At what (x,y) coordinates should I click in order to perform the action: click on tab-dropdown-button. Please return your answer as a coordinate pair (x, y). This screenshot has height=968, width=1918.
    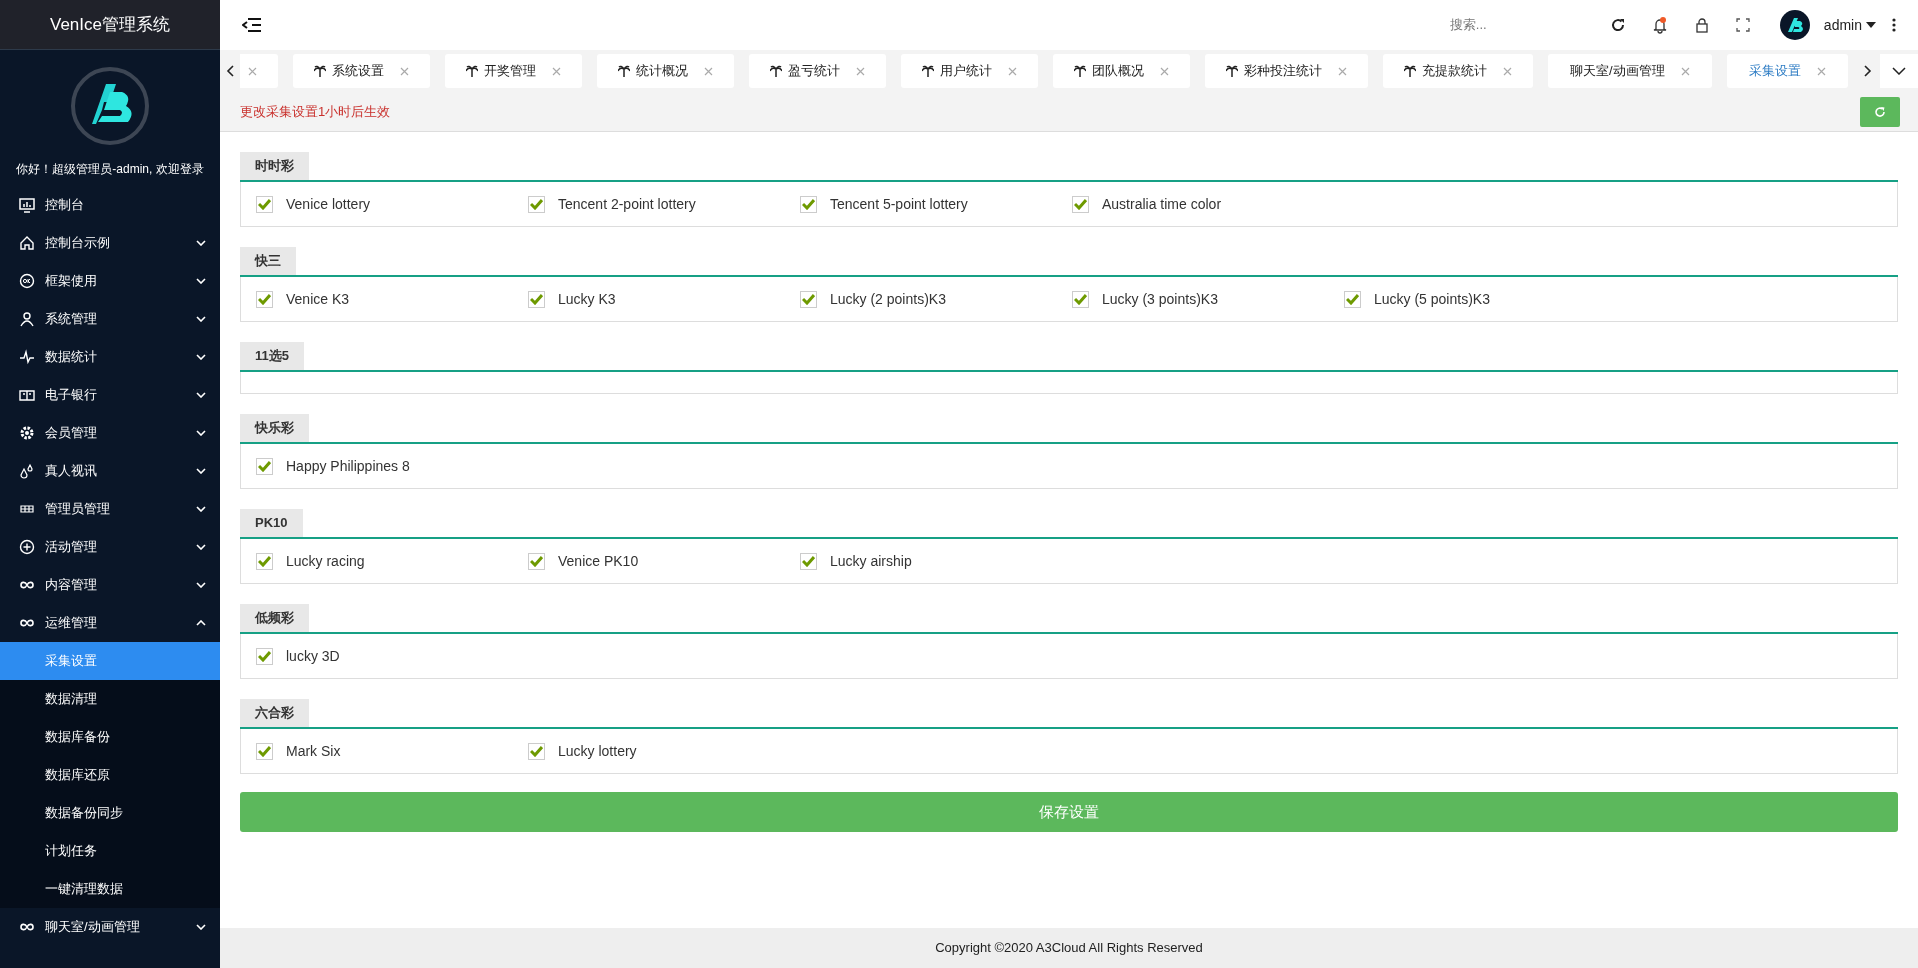
    Looking at the image, I should click on (1899, 71).